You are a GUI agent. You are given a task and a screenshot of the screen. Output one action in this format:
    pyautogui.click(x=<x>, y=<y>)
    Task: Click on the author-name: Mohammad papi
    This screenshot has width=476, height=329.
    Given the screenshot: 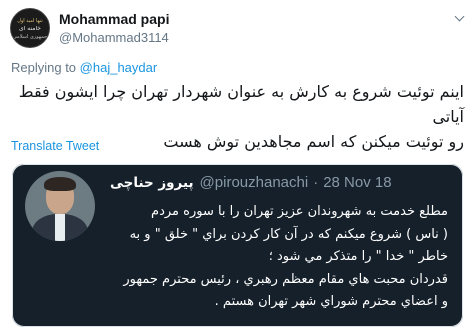 What is the action you would take?
    pyautogui.click(x=114, y=19)
    